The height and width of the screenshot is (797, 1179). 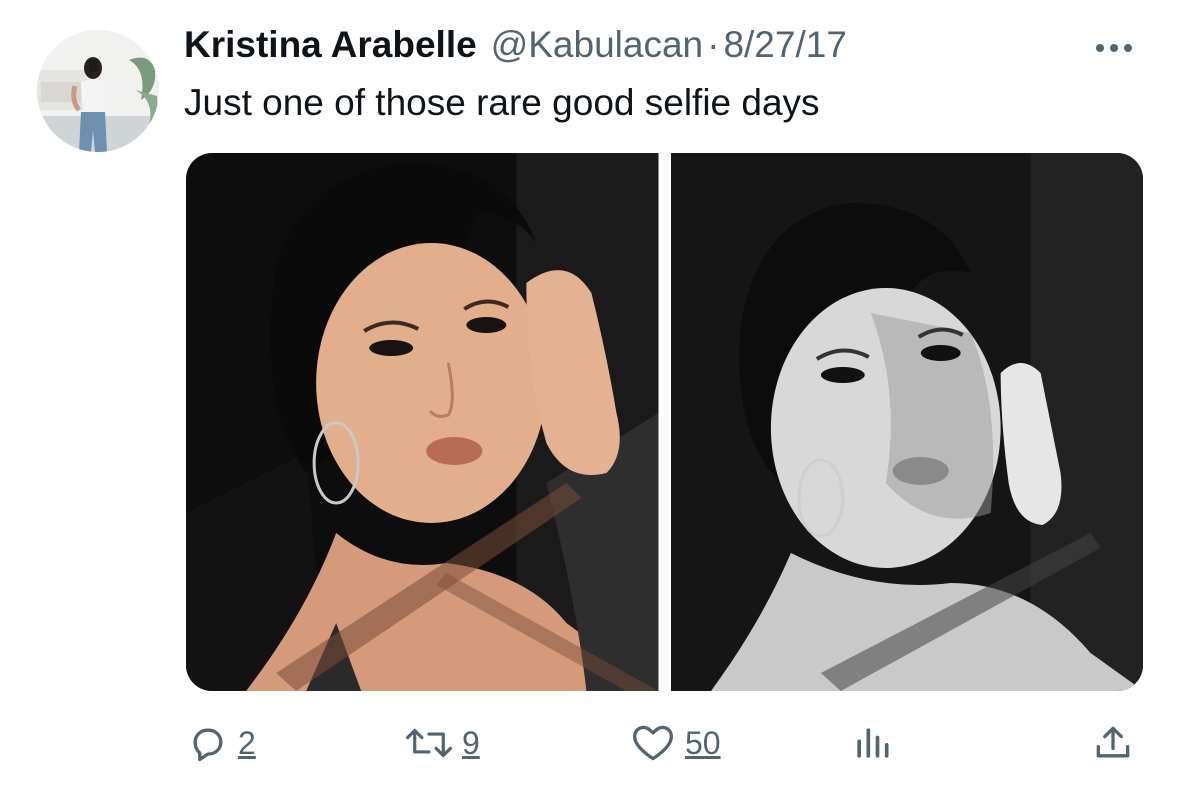 I want to click on avatar, so click(x=98, y=91).